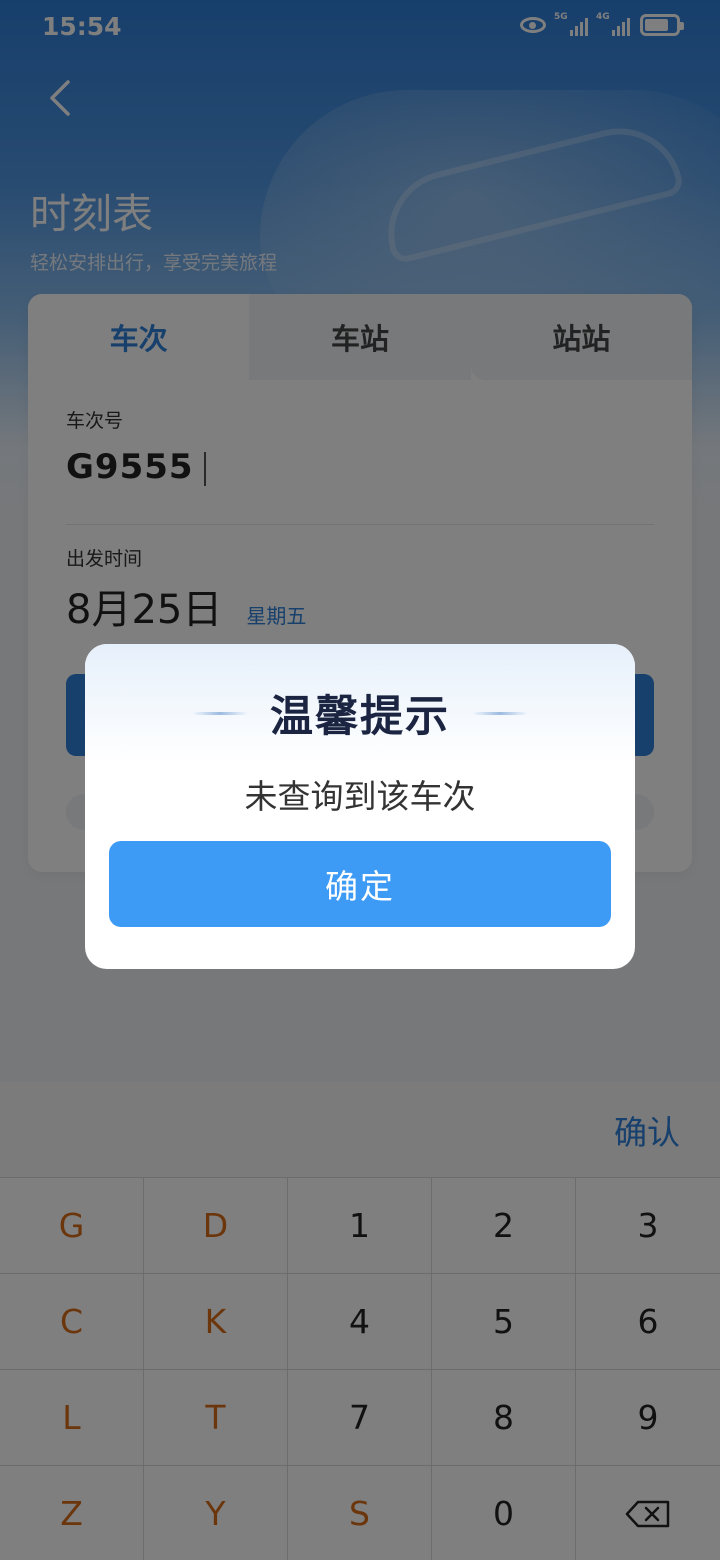 Image resolution: width=720 pixels, height=1560 pixels. I want to click on title-decoration-right, so click(500, 713).